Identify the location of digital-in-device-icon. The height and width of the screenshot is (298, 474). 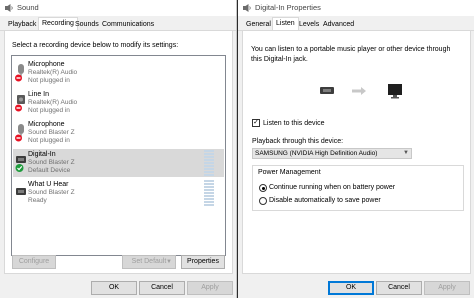
(327, 90).